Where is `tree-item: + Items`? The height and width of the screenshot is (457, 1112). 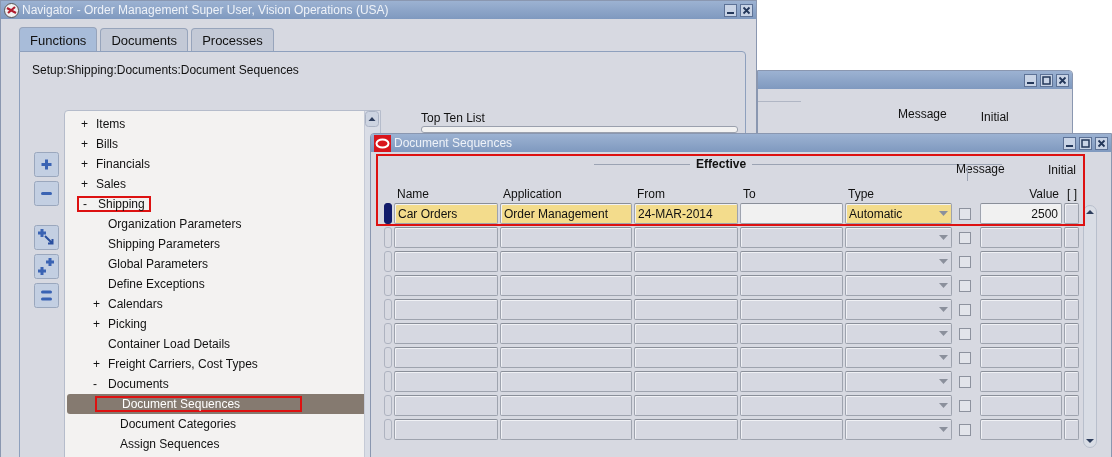 tree-item: + Items is located at coordinates (215, 124).